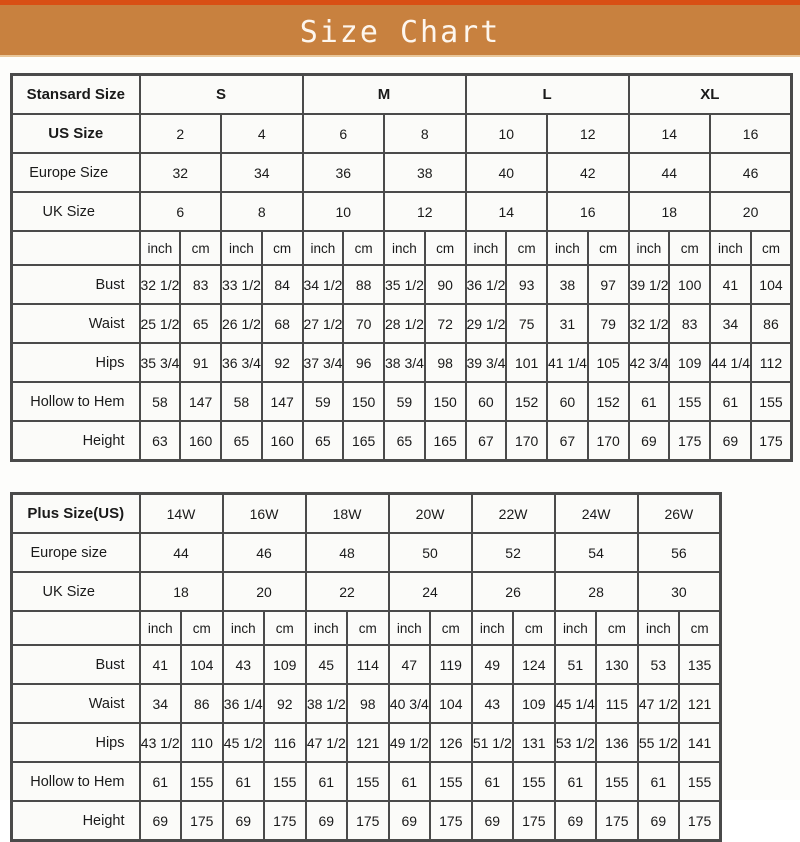 This screenshot has width=800, height=842. I want to click on plus-cell-hips-2: 45 1/2, so click(243, 742).